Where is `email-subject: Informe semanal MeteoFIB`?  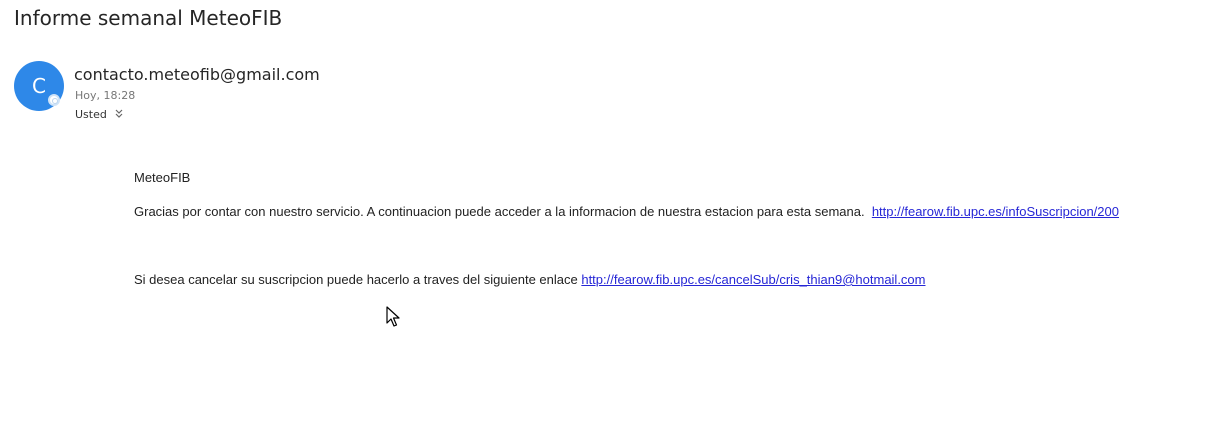
email-subject: Informe semanal MeteoFIB is located at coordinates (148, 18).